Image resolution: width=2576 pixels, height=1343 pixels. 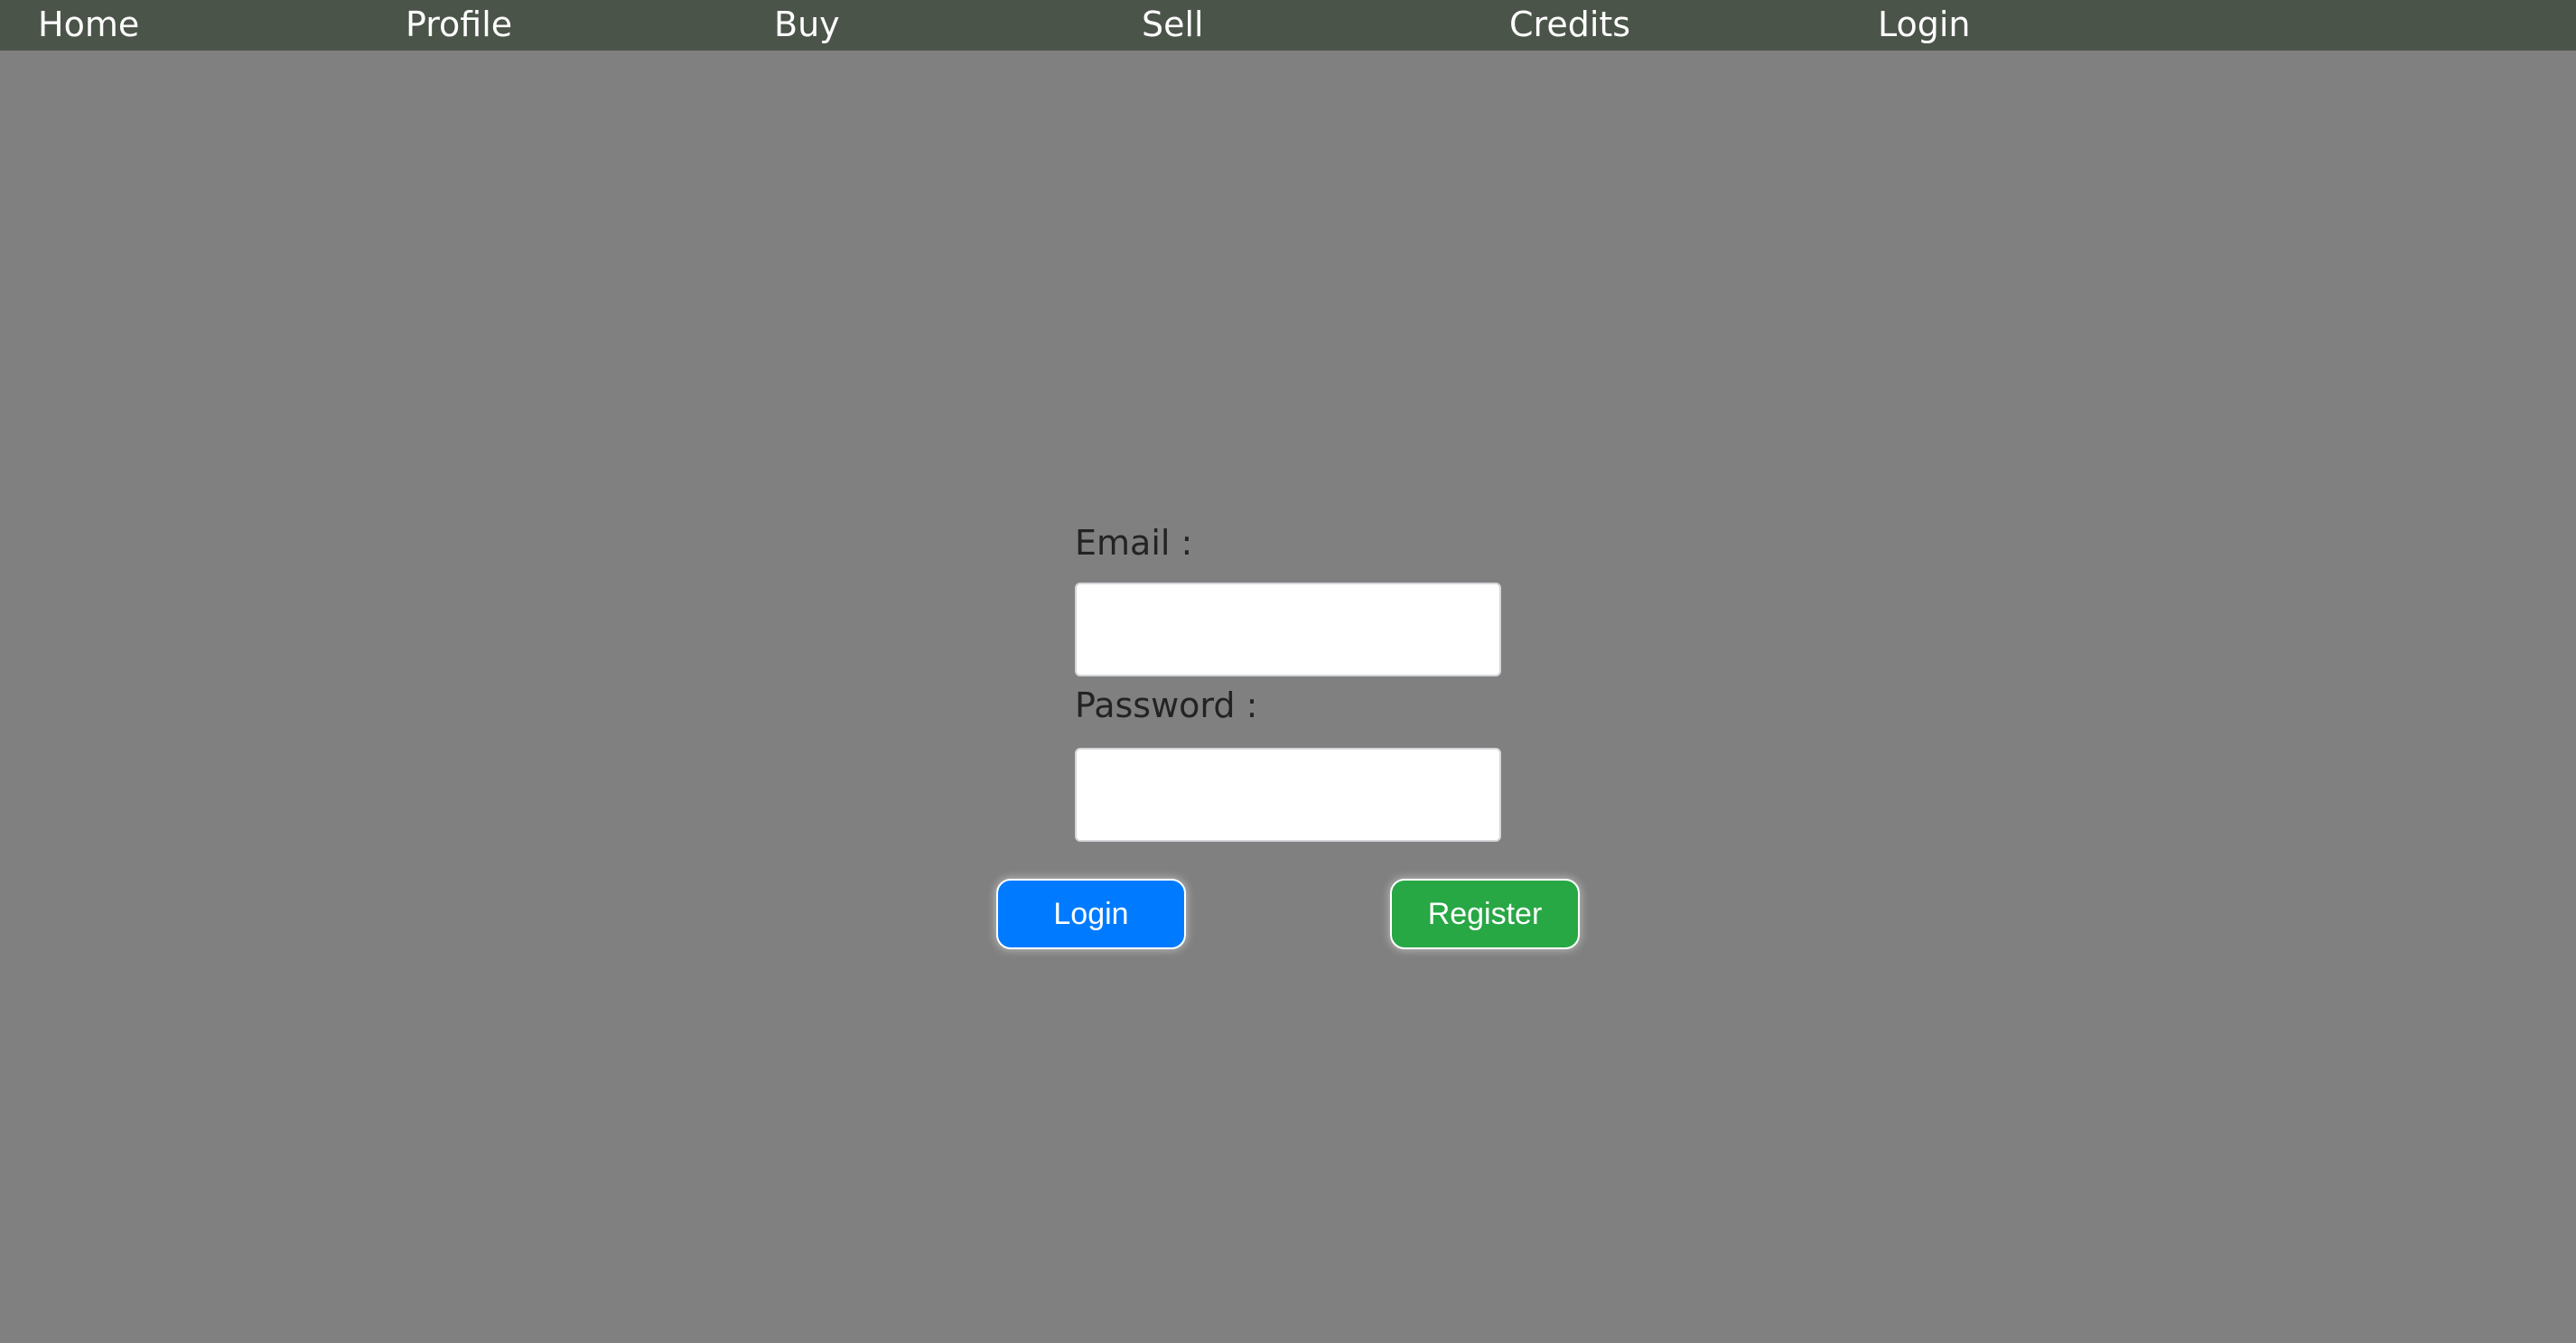 What do you see at coordinates (1288, 25) in the screenshot?
I see `top-navbar: Home Profile Buy Sell Credits Login` at bounding box center [1288, 25].